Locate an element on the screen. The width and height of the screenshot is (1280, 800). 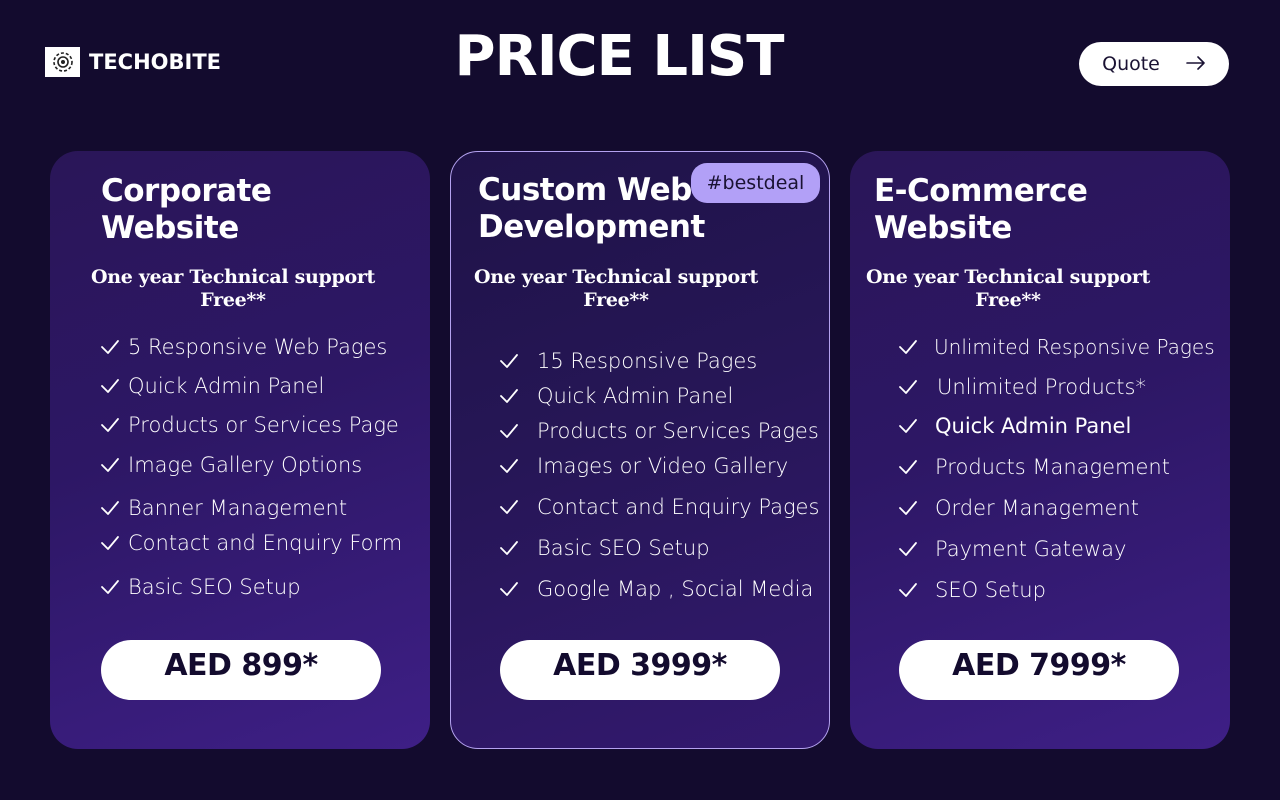
feature-item: Products or Services Page is located at coordinates (249, 425).